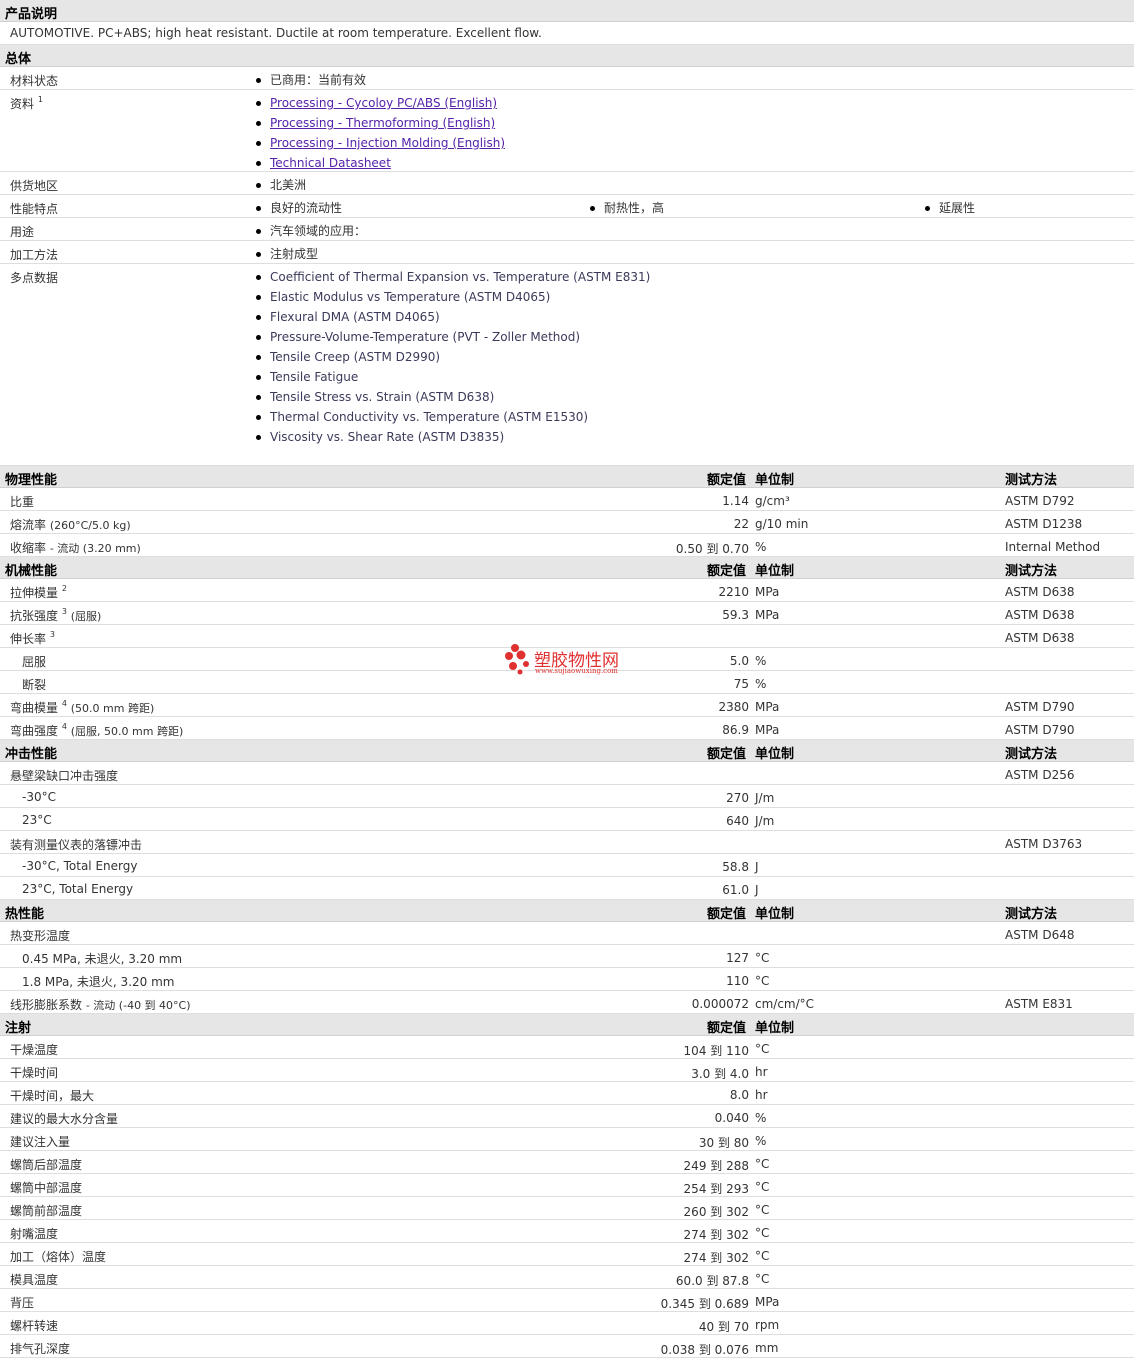 This screenshot has height=1358, width=1134. Describe the element at coordinates (704, 1350) in the screenshot. I see `property-value: 0.038 到 0.076` at that location.